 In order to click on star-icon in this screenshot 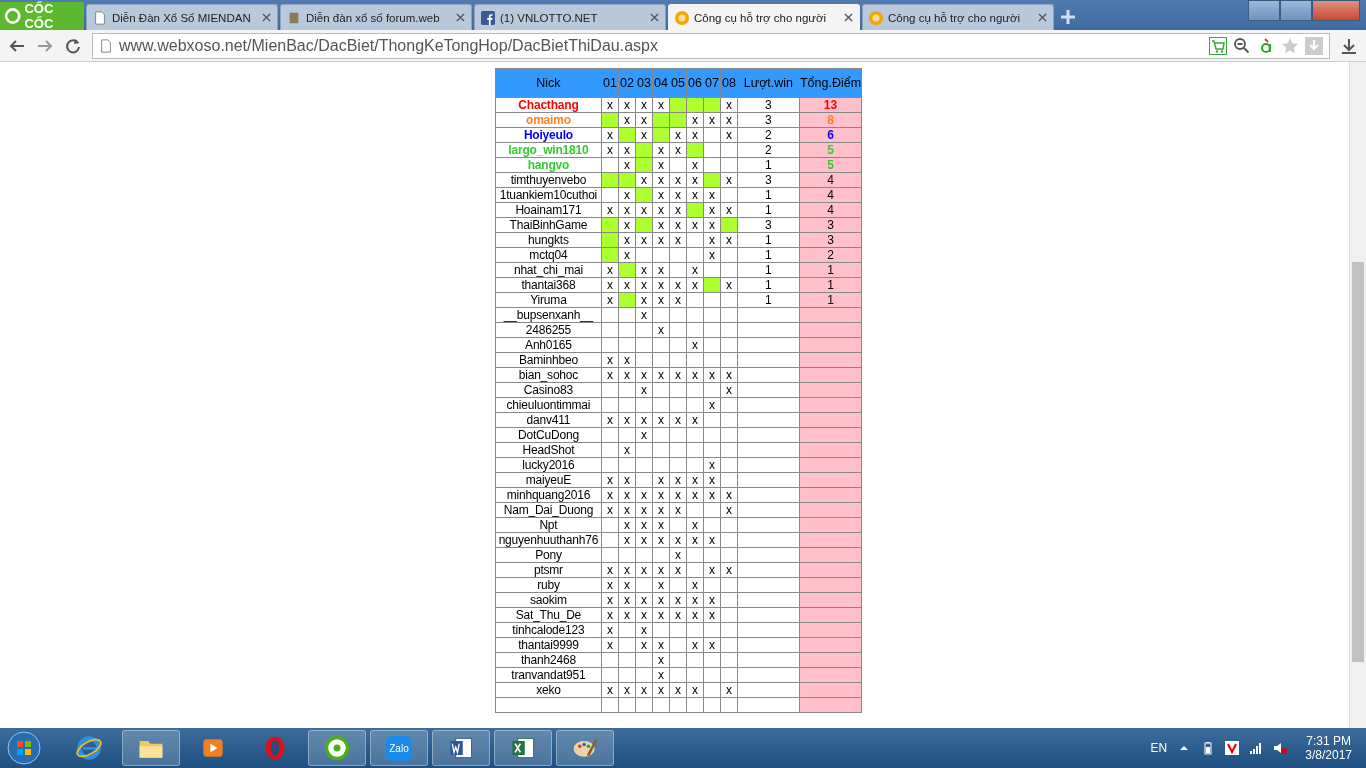, I will do `click(1290, 45)`.